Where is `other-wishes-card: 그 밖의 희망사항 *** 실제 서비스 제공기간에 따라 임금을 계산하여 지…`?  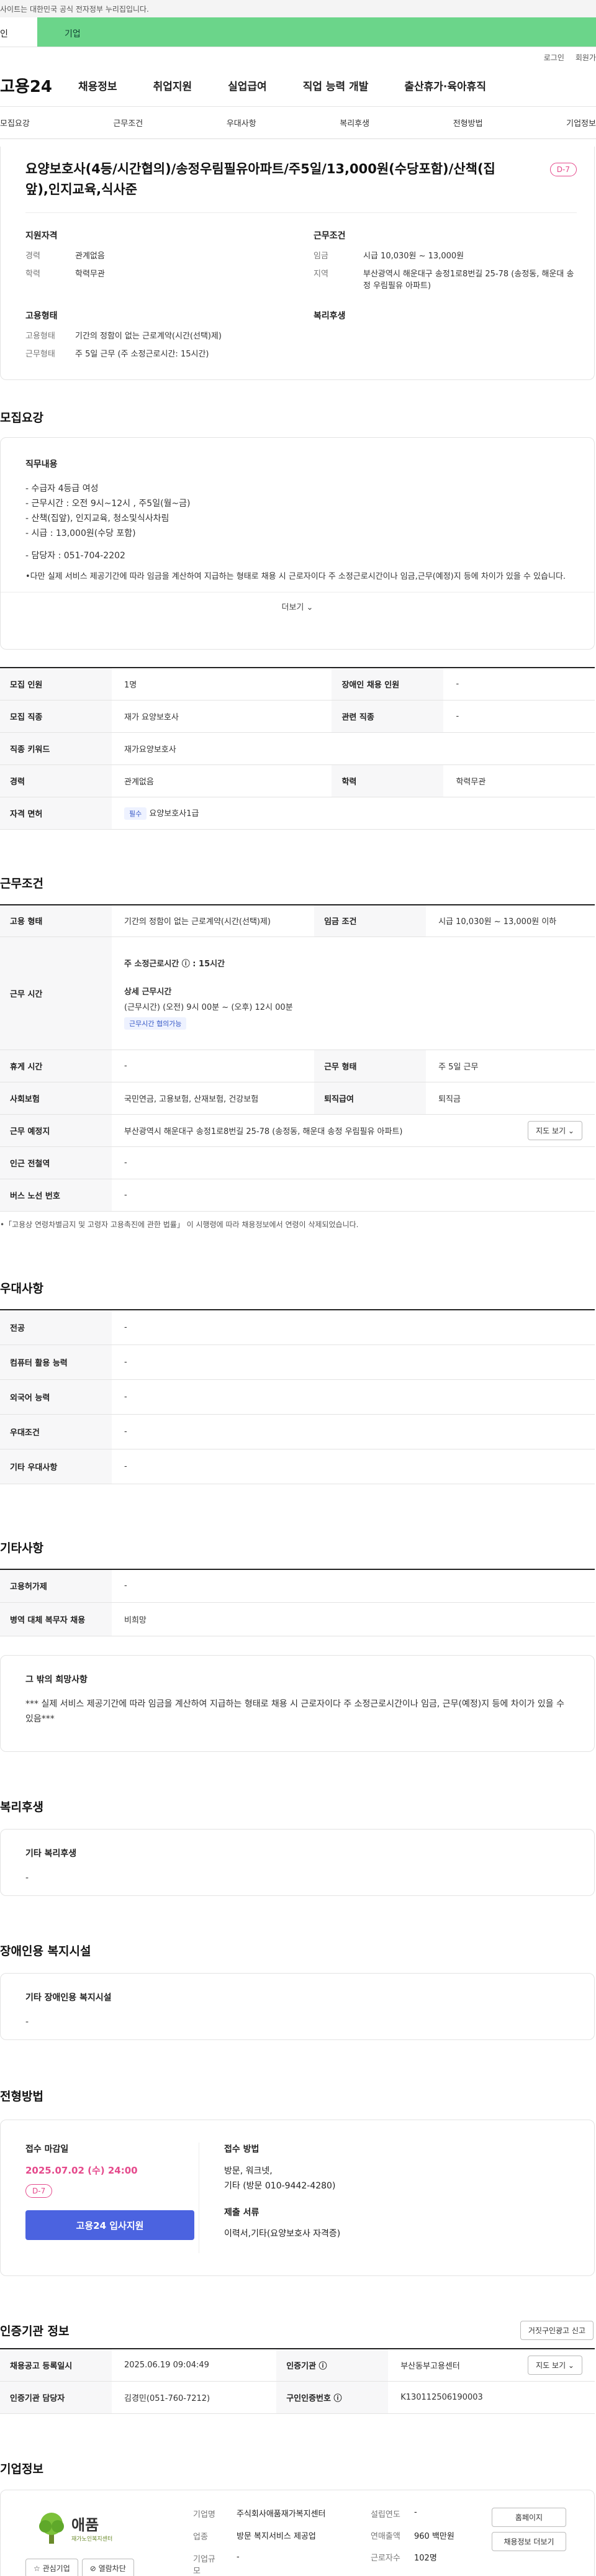
other-wishes-card: 그 밖의 희망사항 *** 실제 서비스 제공기간에 따라 임금을 계산하여 지… is located at coordinates (297, 1703).